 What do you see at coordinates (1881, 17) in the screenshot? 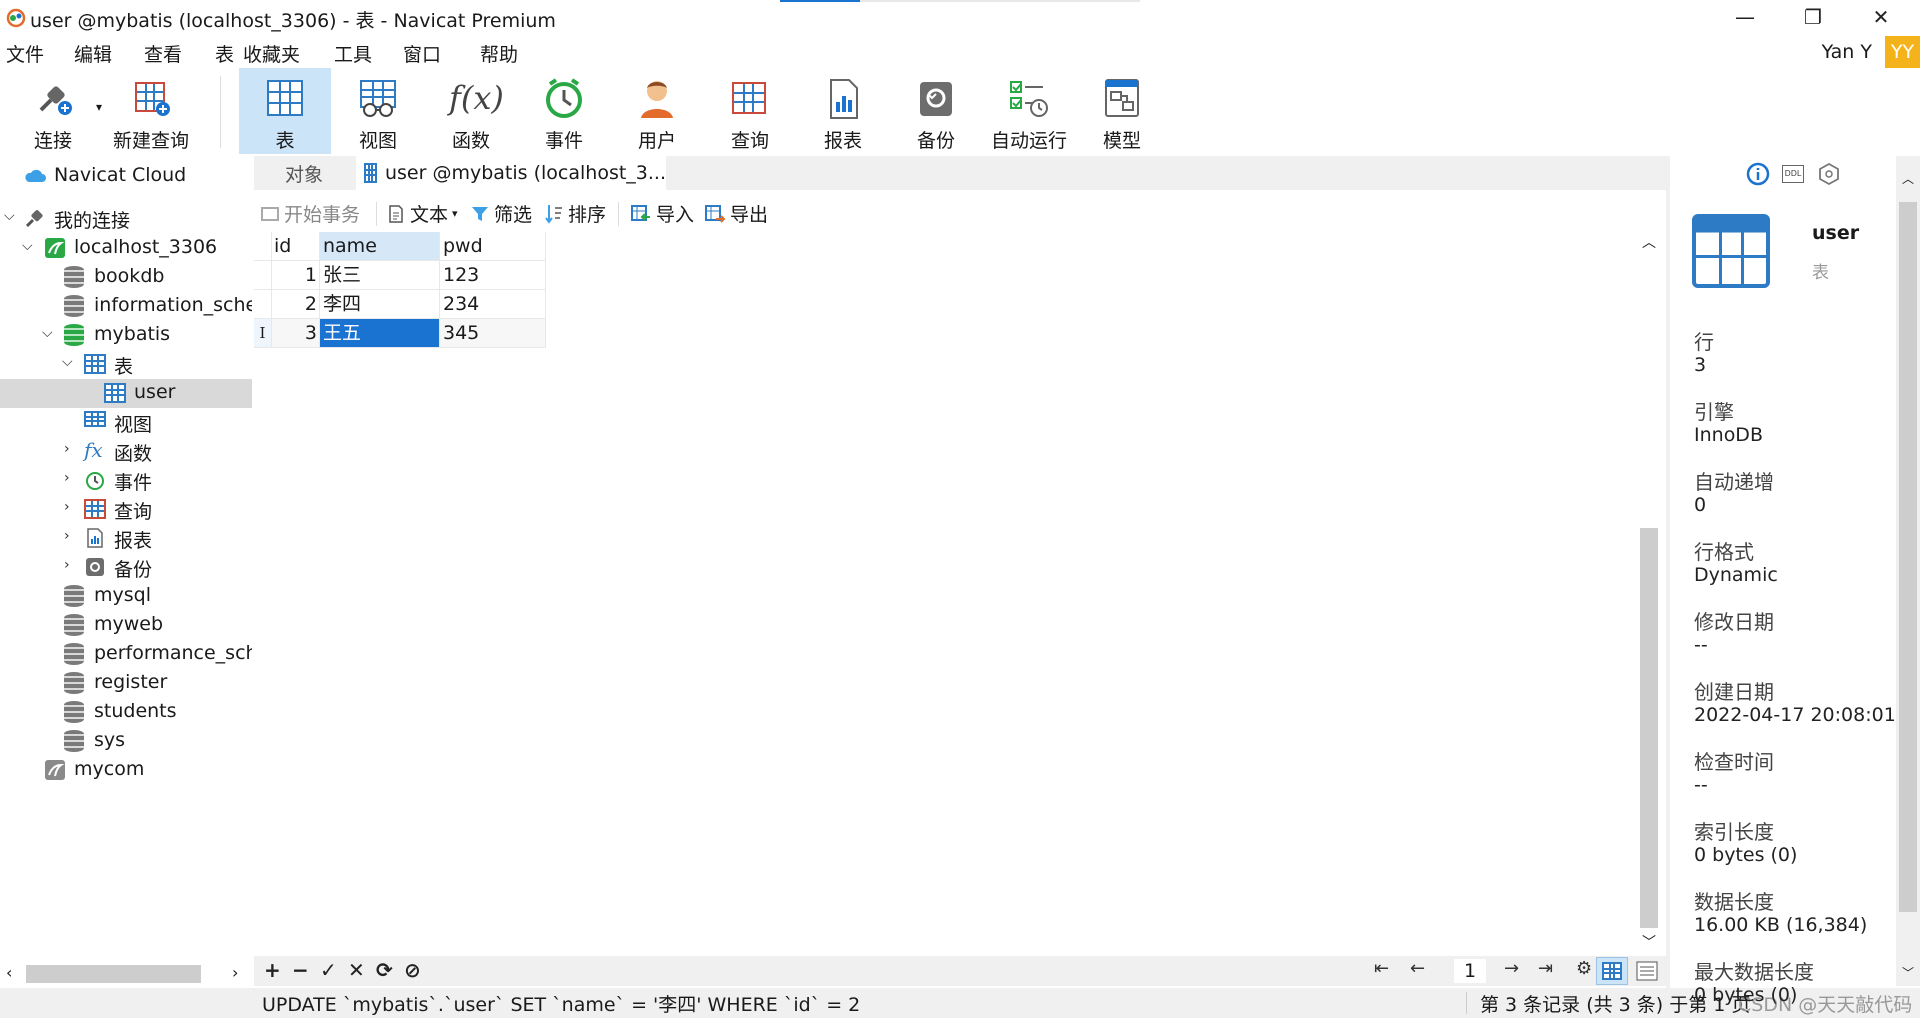
I see `close-button: ✕` at bounding box center [1881, 17].